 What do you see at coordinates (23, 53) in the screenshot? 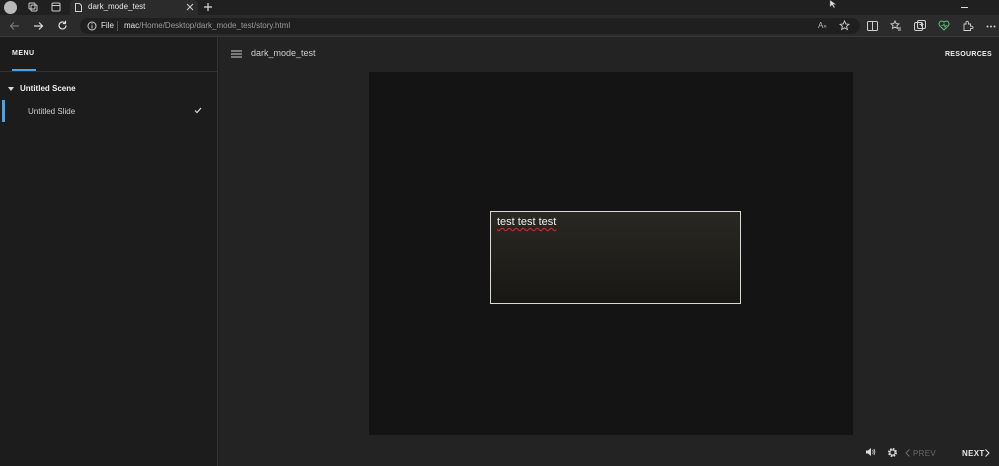
I see `menu-tab: MENU` at bounding box center [23, 53].